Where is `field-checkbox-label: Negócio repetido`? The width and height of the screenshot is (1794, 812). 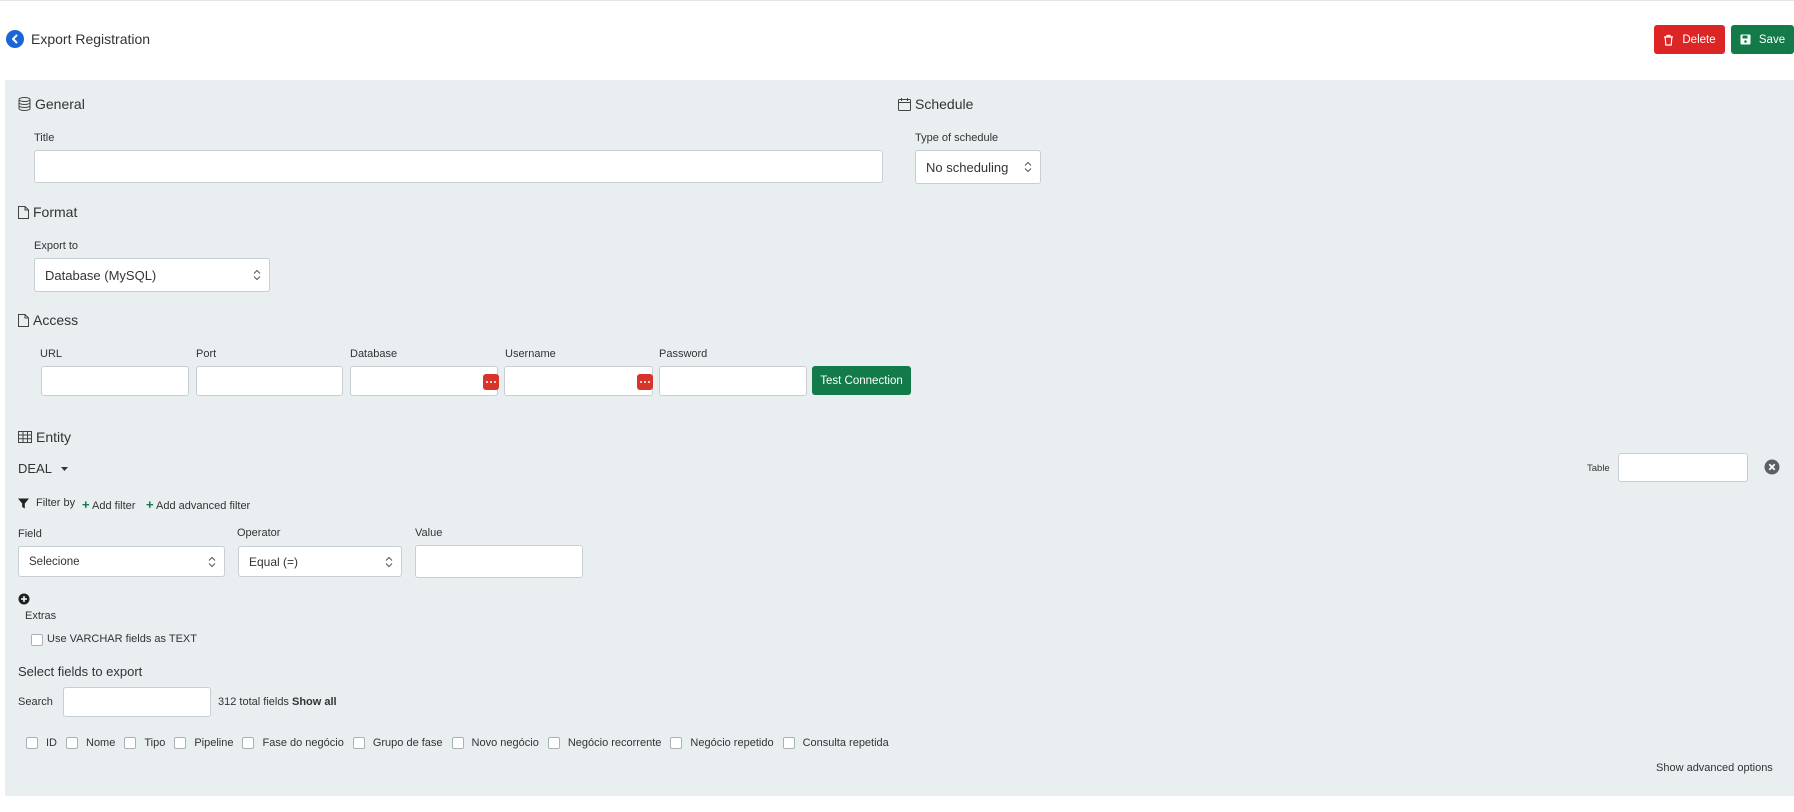 field-checkbox-label: Negócio repetido is located at coordinates (732, 743).